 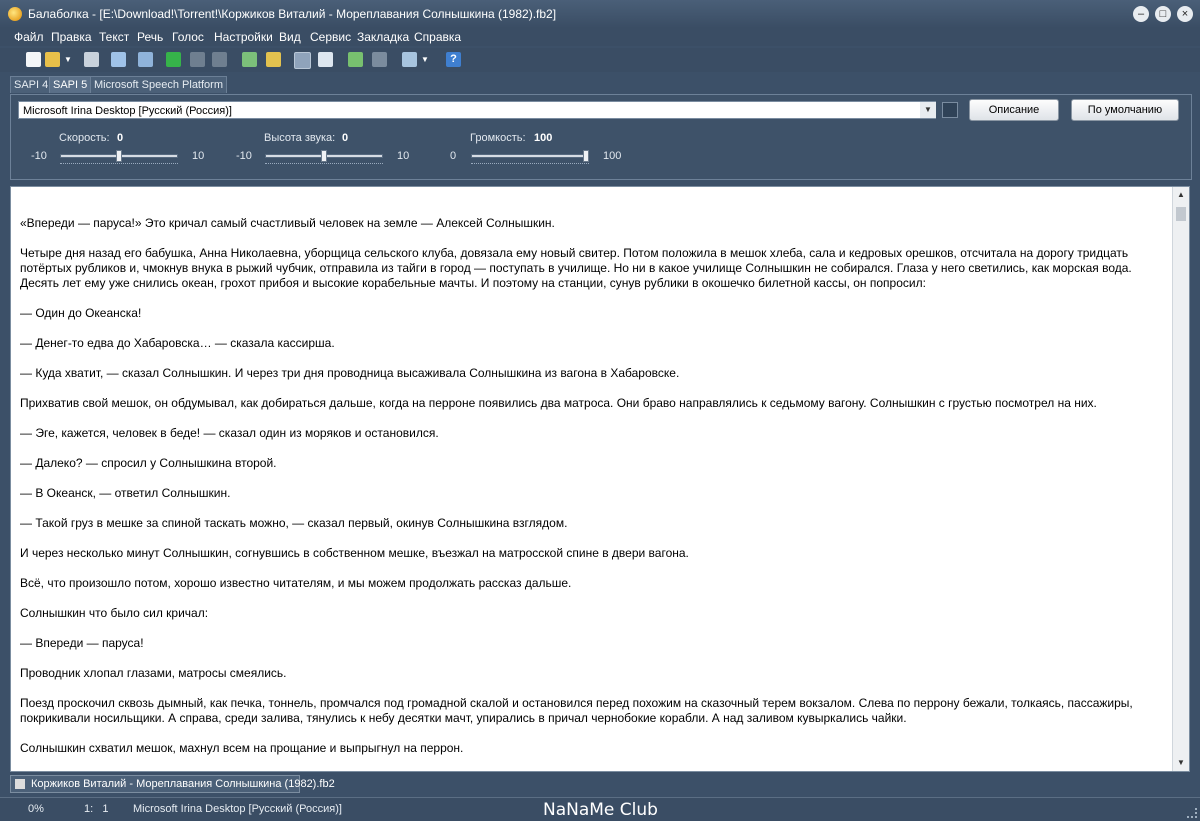 I want to click on pitch-slider-thumb, so click(x=324, y=156).